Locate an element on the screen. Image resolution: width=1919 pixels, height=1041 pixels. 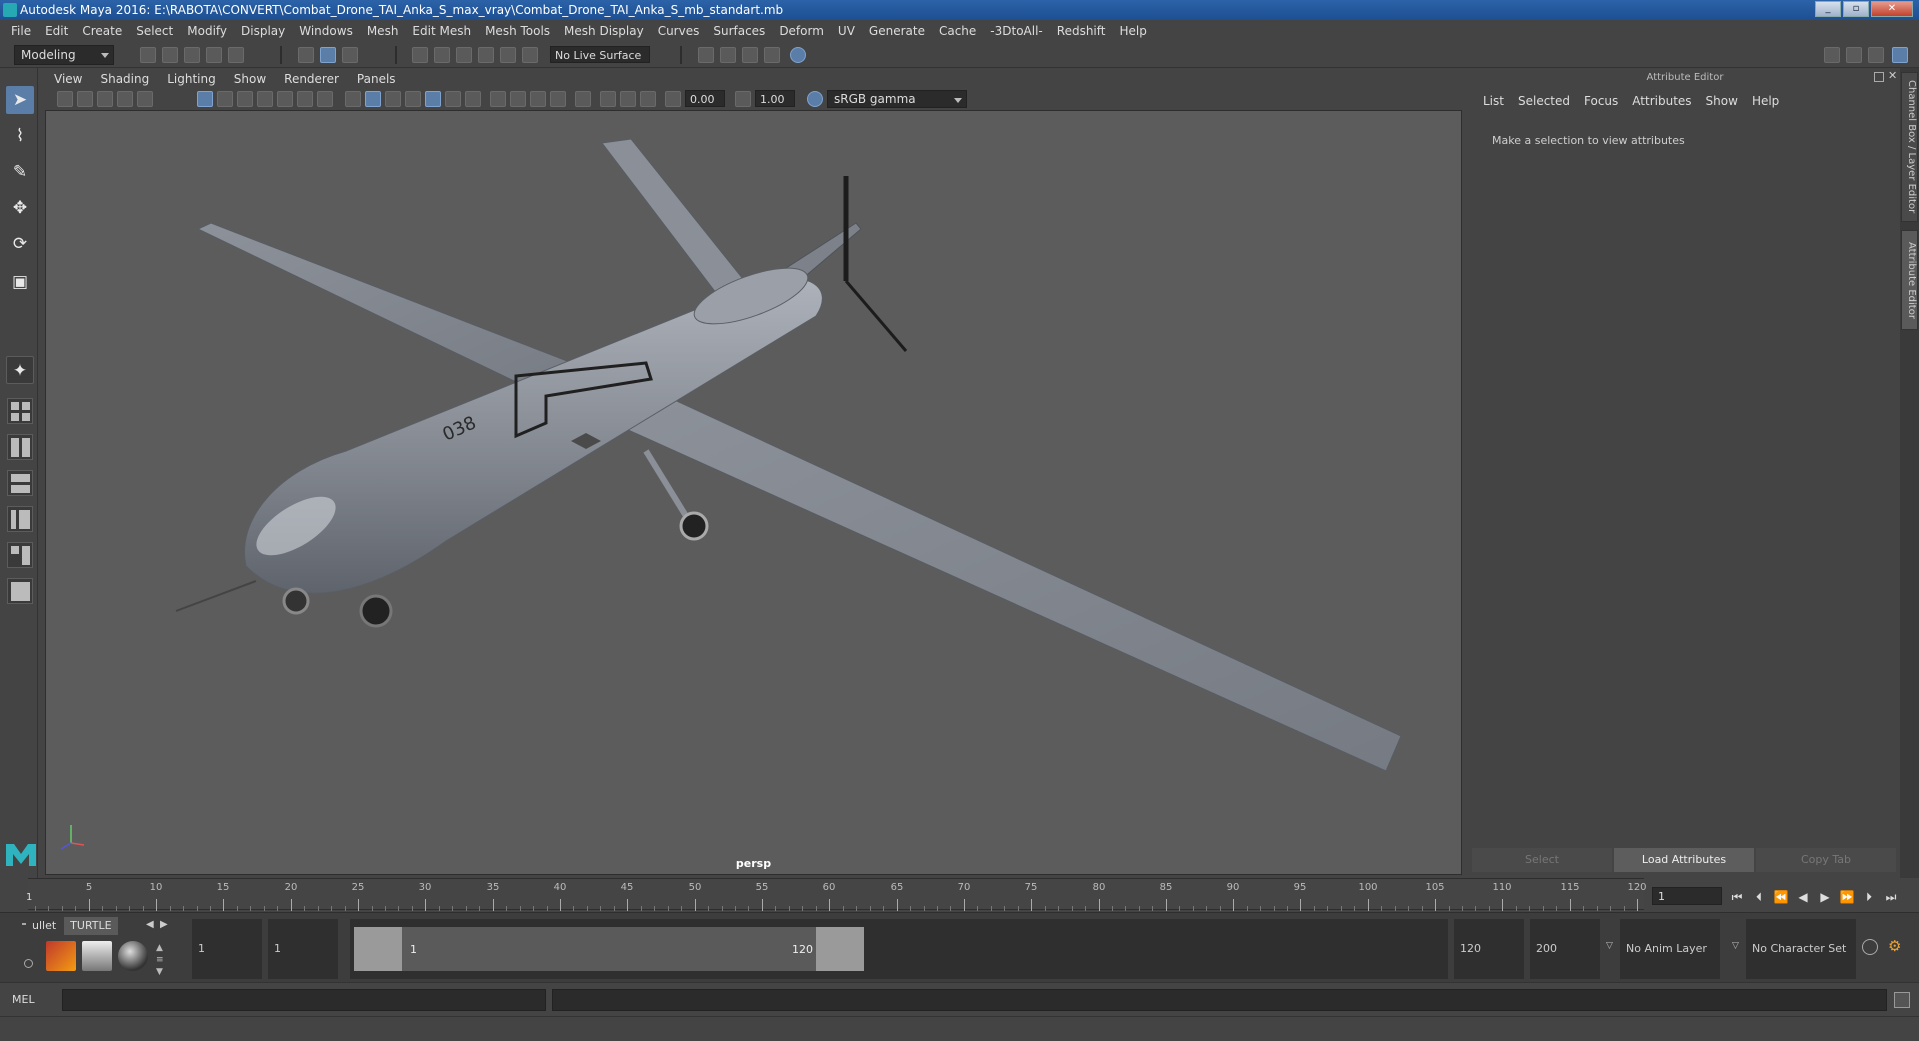
field-chart-icon is located at coordinates (285, 99).